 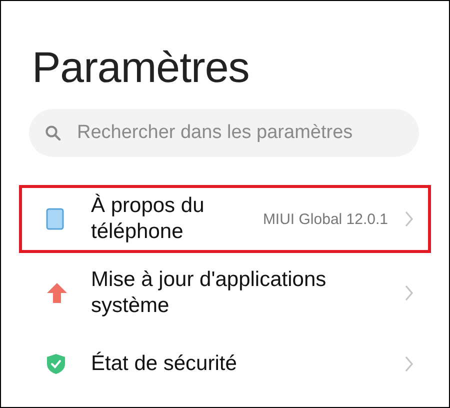 I want to click on settings-item: État de sécurité, so click(x=225, y=364).